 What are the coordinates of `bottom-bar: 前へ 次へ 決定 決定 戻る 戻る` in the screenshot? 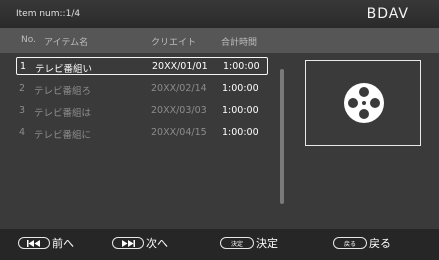 It's located at (219, 244).